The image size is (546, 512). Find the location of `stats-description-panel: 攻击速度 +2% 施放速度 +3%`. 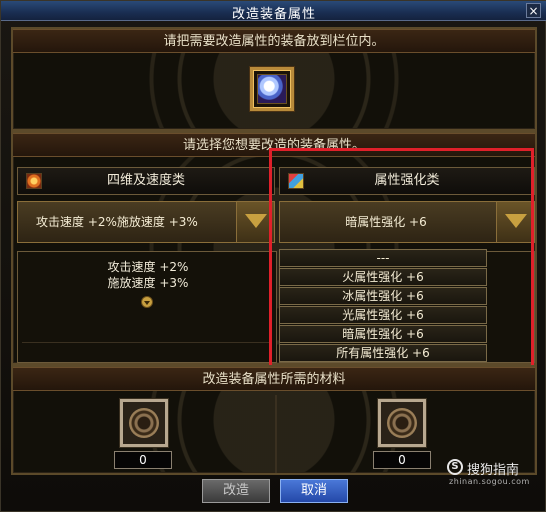

stats-description-panel: 攻击速度 +2% 施放速度 +3% is located at coordinates (147, 307).